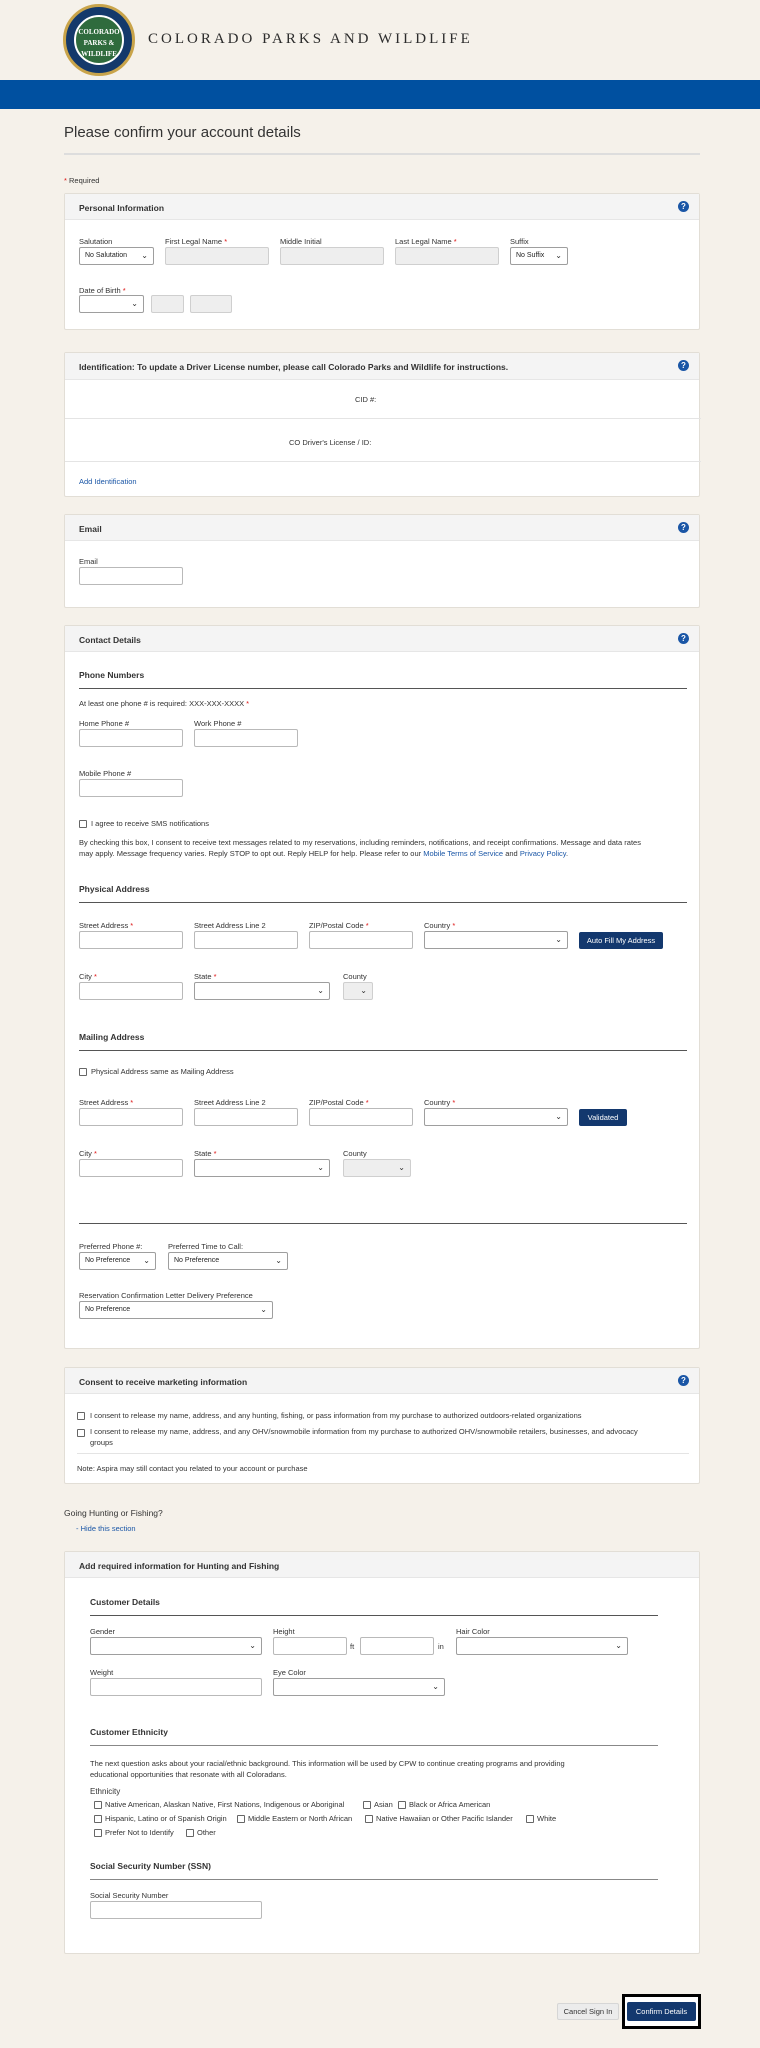  What do you see at coordinates (88, 561) in the screenshot?
I see `email-label: Email` at bounding box center [88, 561].